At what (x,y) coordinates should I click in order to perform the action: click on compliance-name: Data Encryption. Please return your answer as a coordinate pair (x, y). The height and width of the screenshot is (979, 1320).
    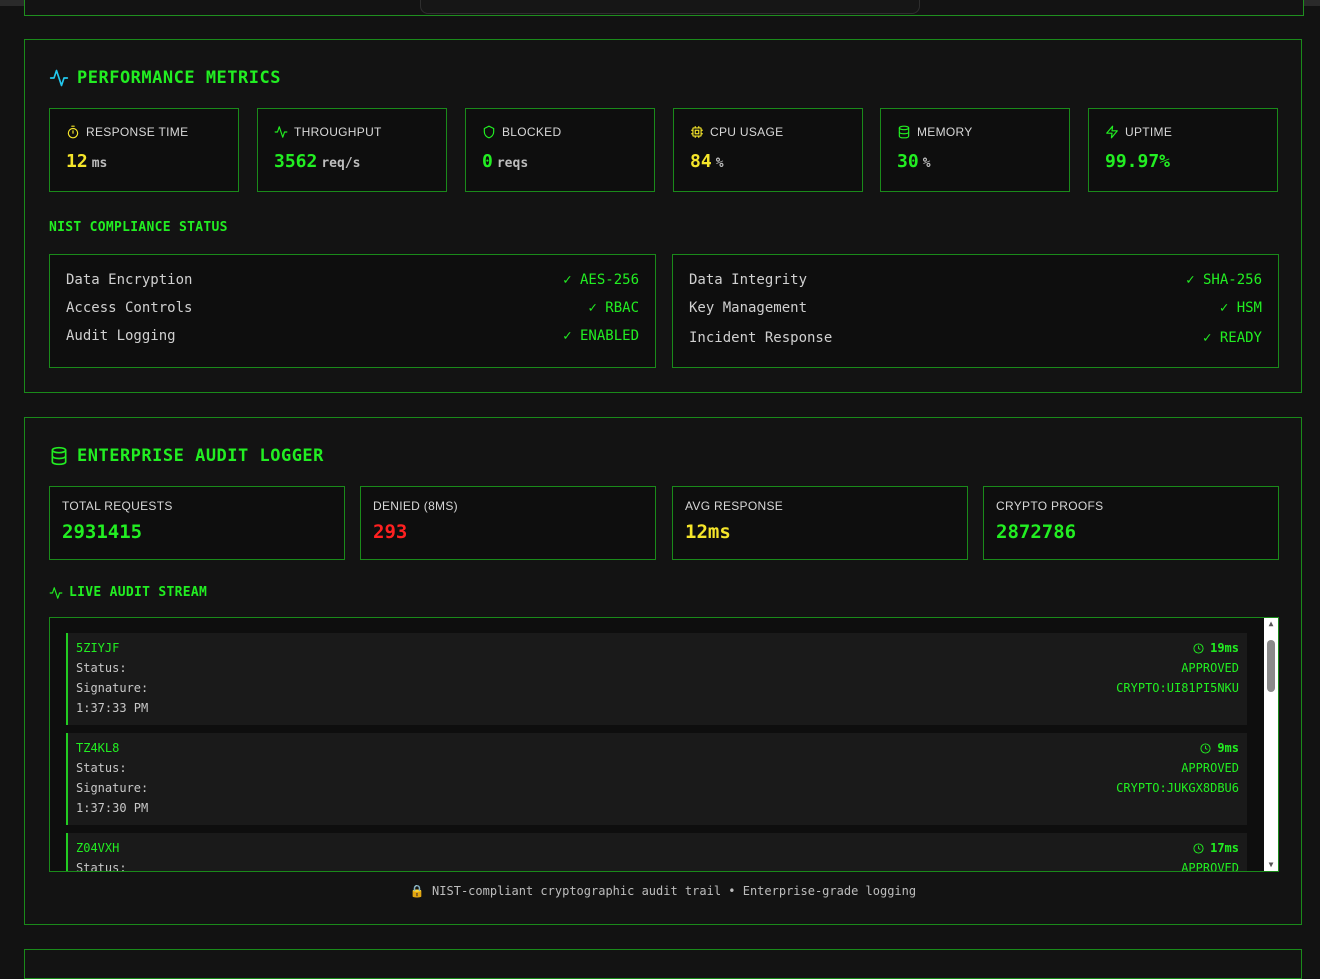
    Looking at the image, I should click on (129, 280).